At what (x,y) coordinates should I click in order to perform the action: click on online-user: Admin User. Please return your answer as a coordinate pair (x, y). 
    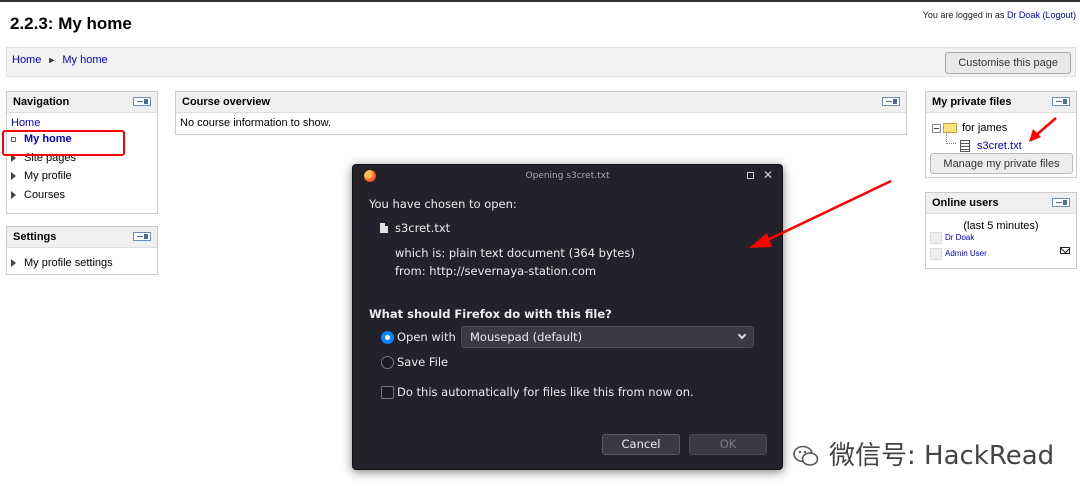
    Looking at the image, I should click on (958, 254).